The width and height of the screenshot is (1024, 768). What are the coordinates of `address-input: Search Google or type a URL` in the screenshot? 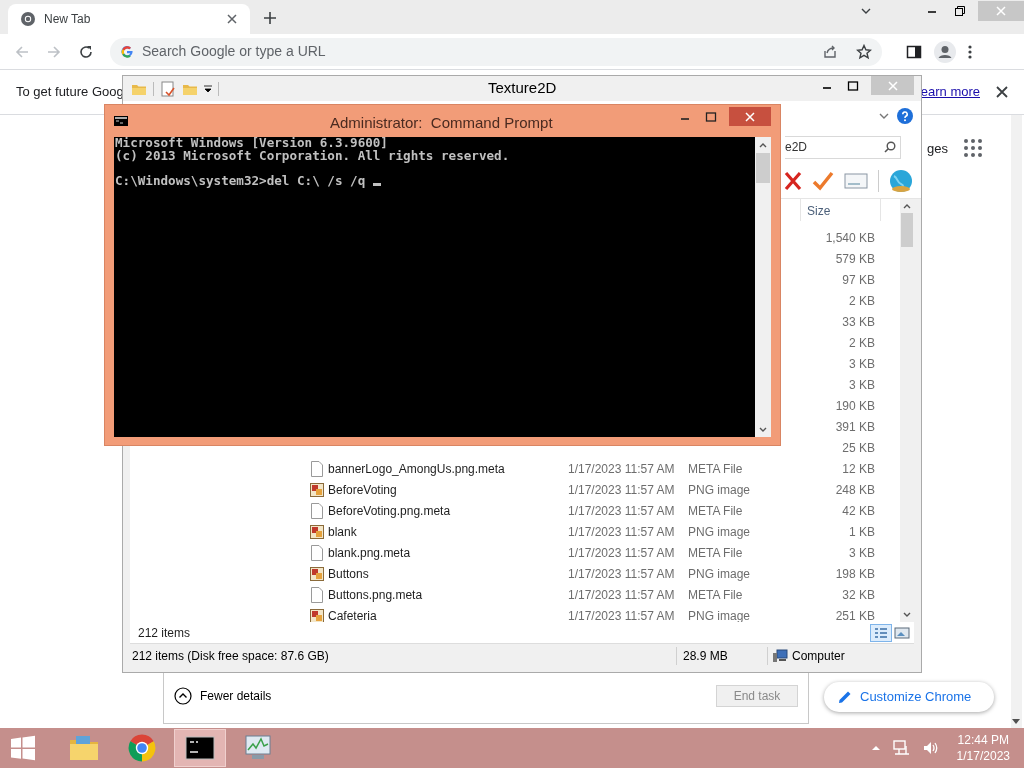 It's located at (478, 51).